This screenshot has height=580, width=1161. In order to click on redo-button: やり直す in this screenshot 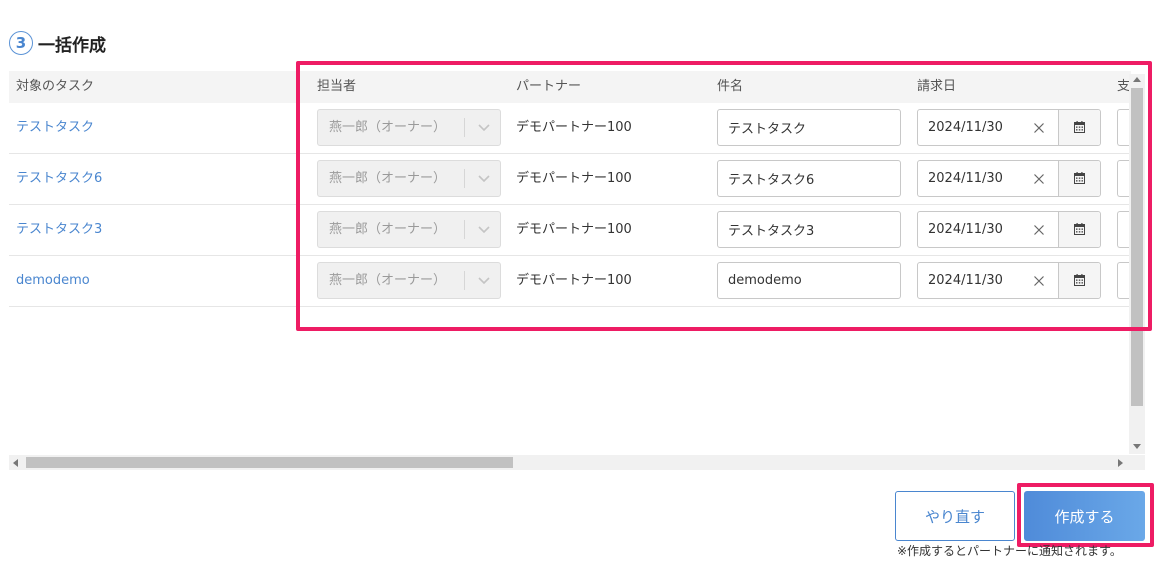, I will do `click(955, 516)`.